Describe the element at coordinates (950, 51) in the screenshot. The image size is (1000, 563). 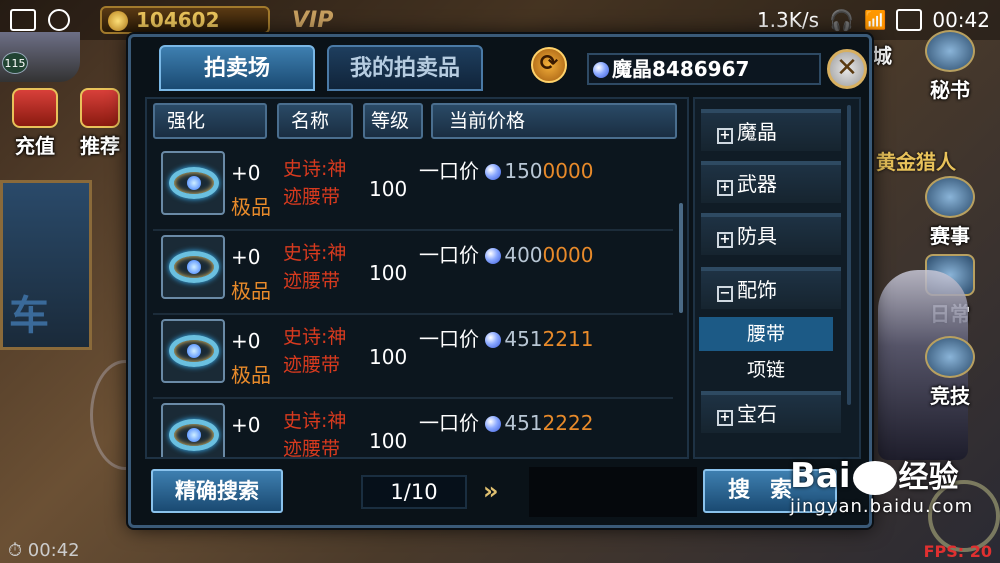
I see `secretary-icon` at that location.